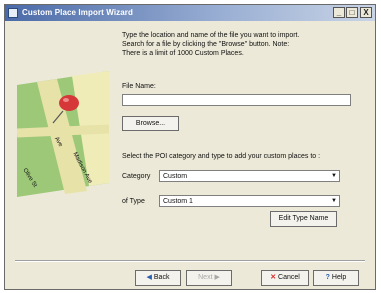 The height and width of the screenshot is (293, 381). I want to click on next-label: Next, so click(205, 277).